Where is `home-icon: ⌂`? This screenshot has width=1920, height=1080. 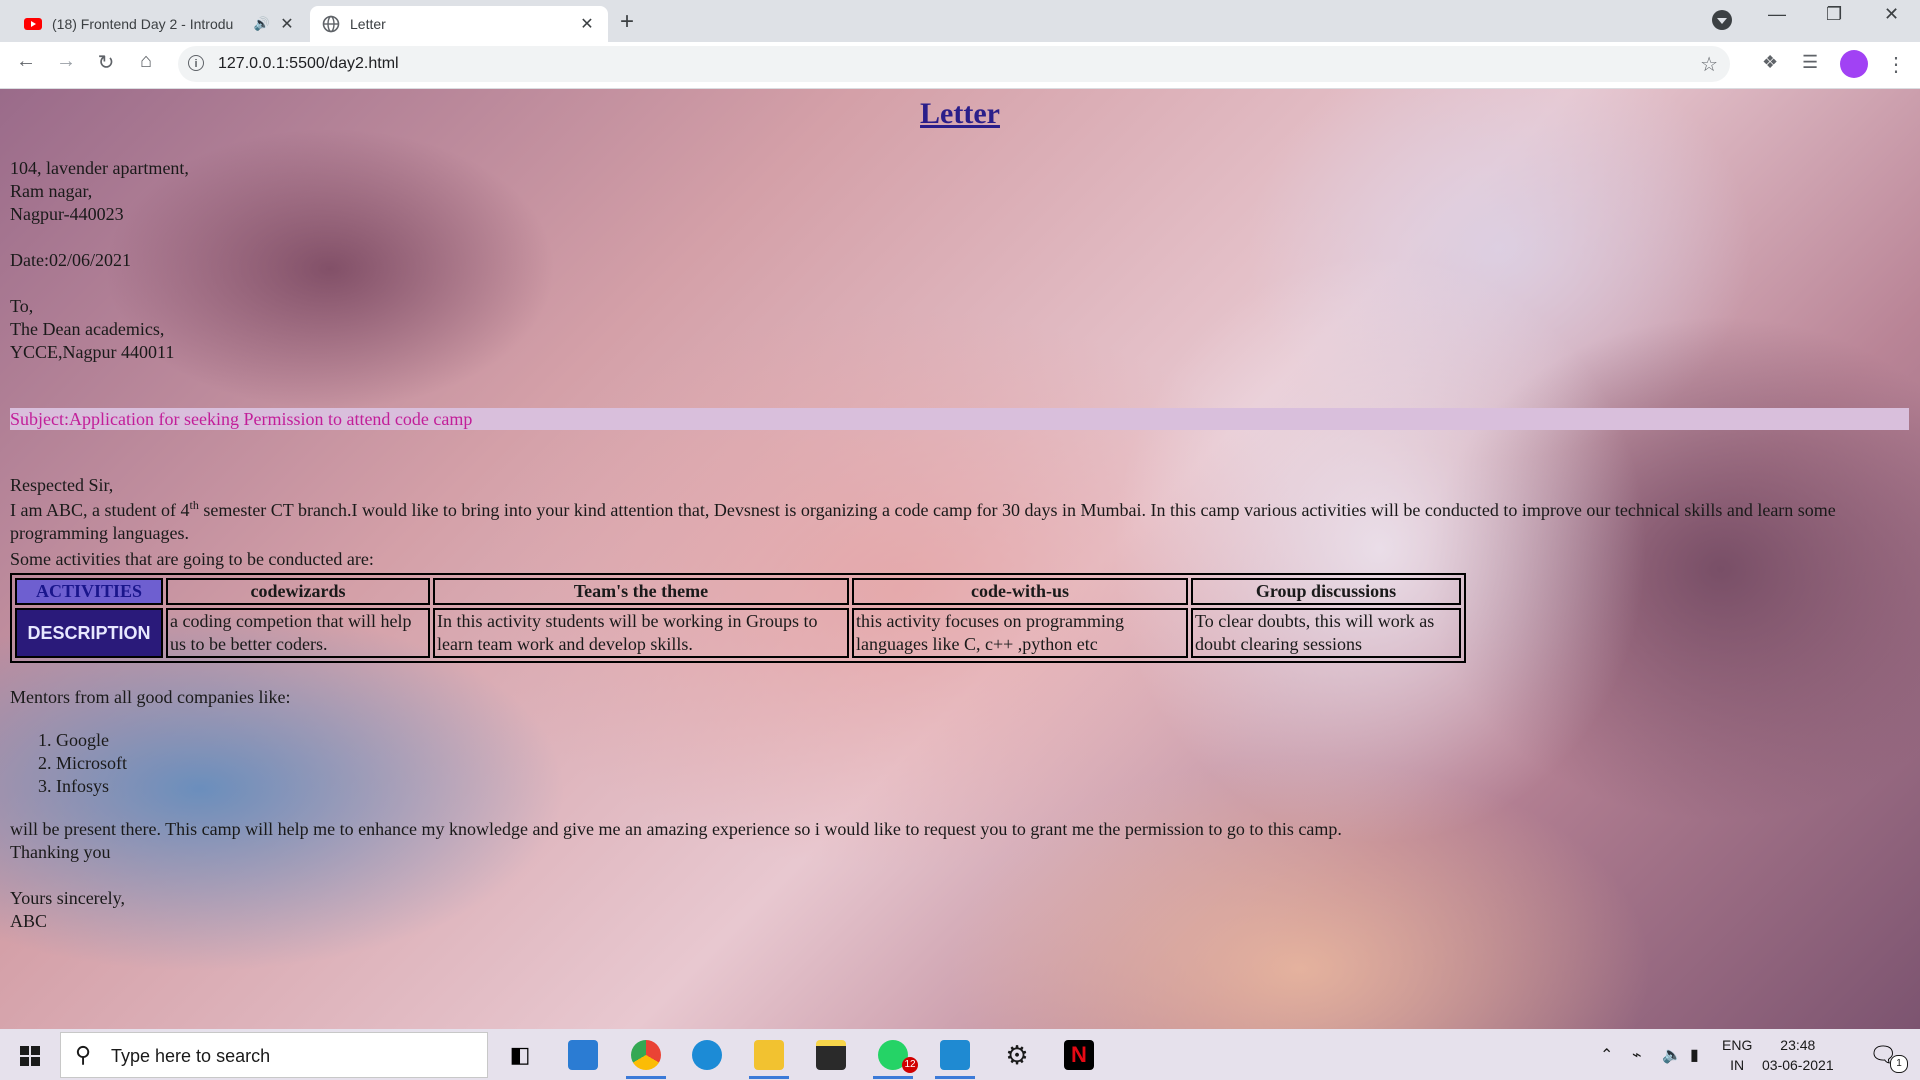 home-icon: ⌂ is located at coordinates (146, 61).